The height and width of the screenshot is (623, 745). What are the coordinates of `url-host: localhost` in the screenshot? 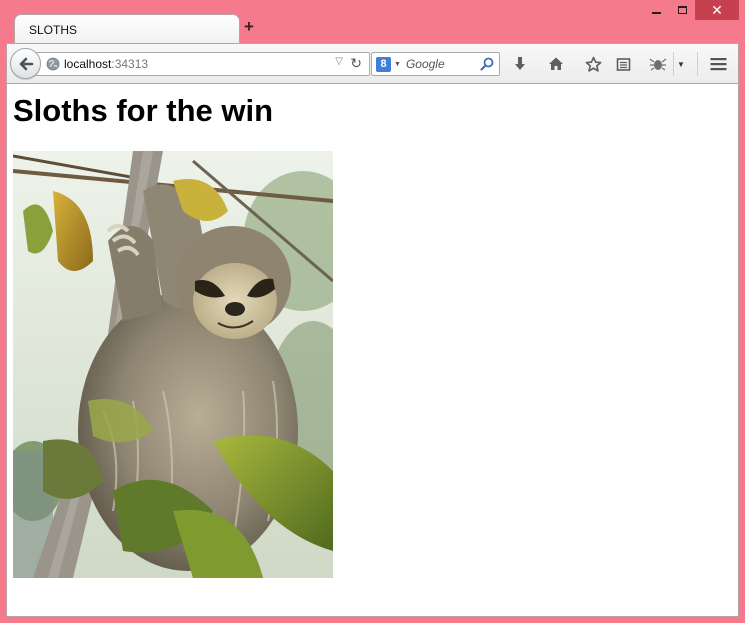 It's located at (88, 64).